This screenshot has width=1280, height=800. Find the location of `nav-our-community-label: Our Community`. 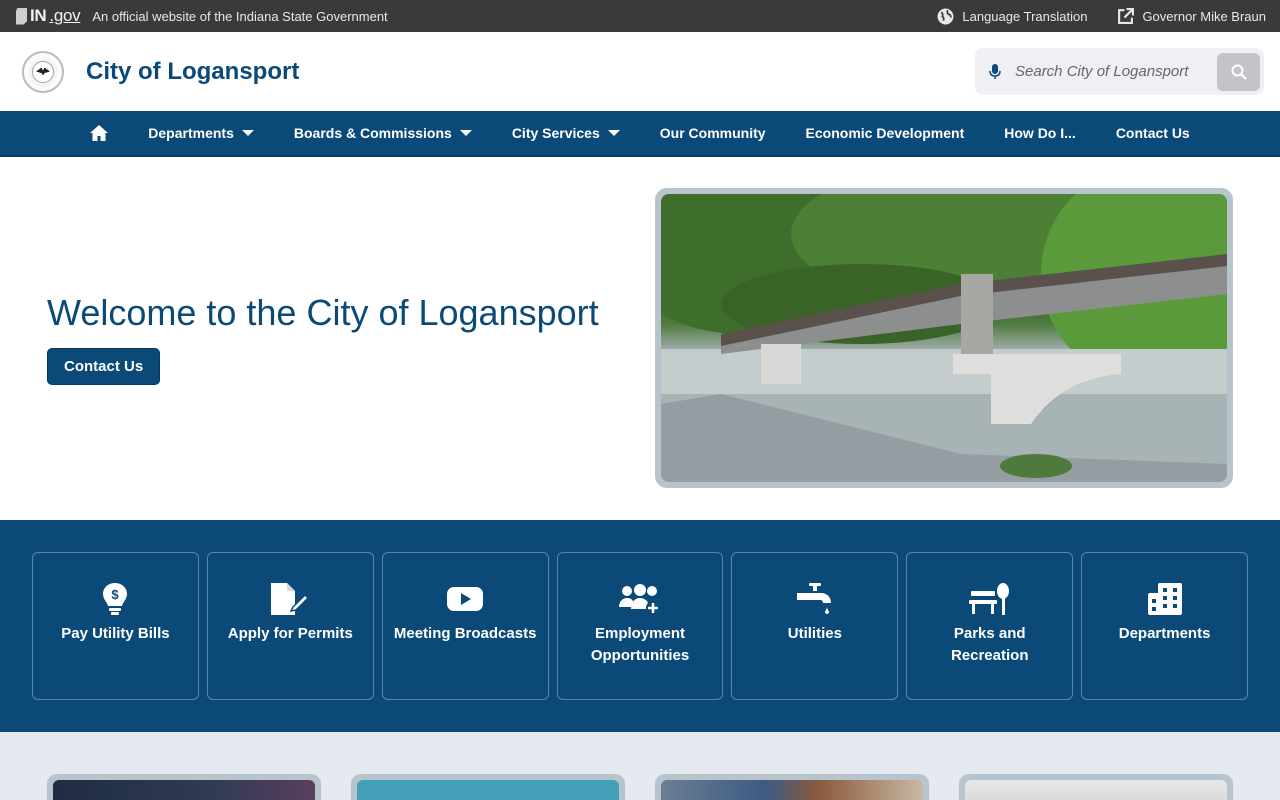

nav-our-community-label: Our Community is located at coordinates (712, 133).